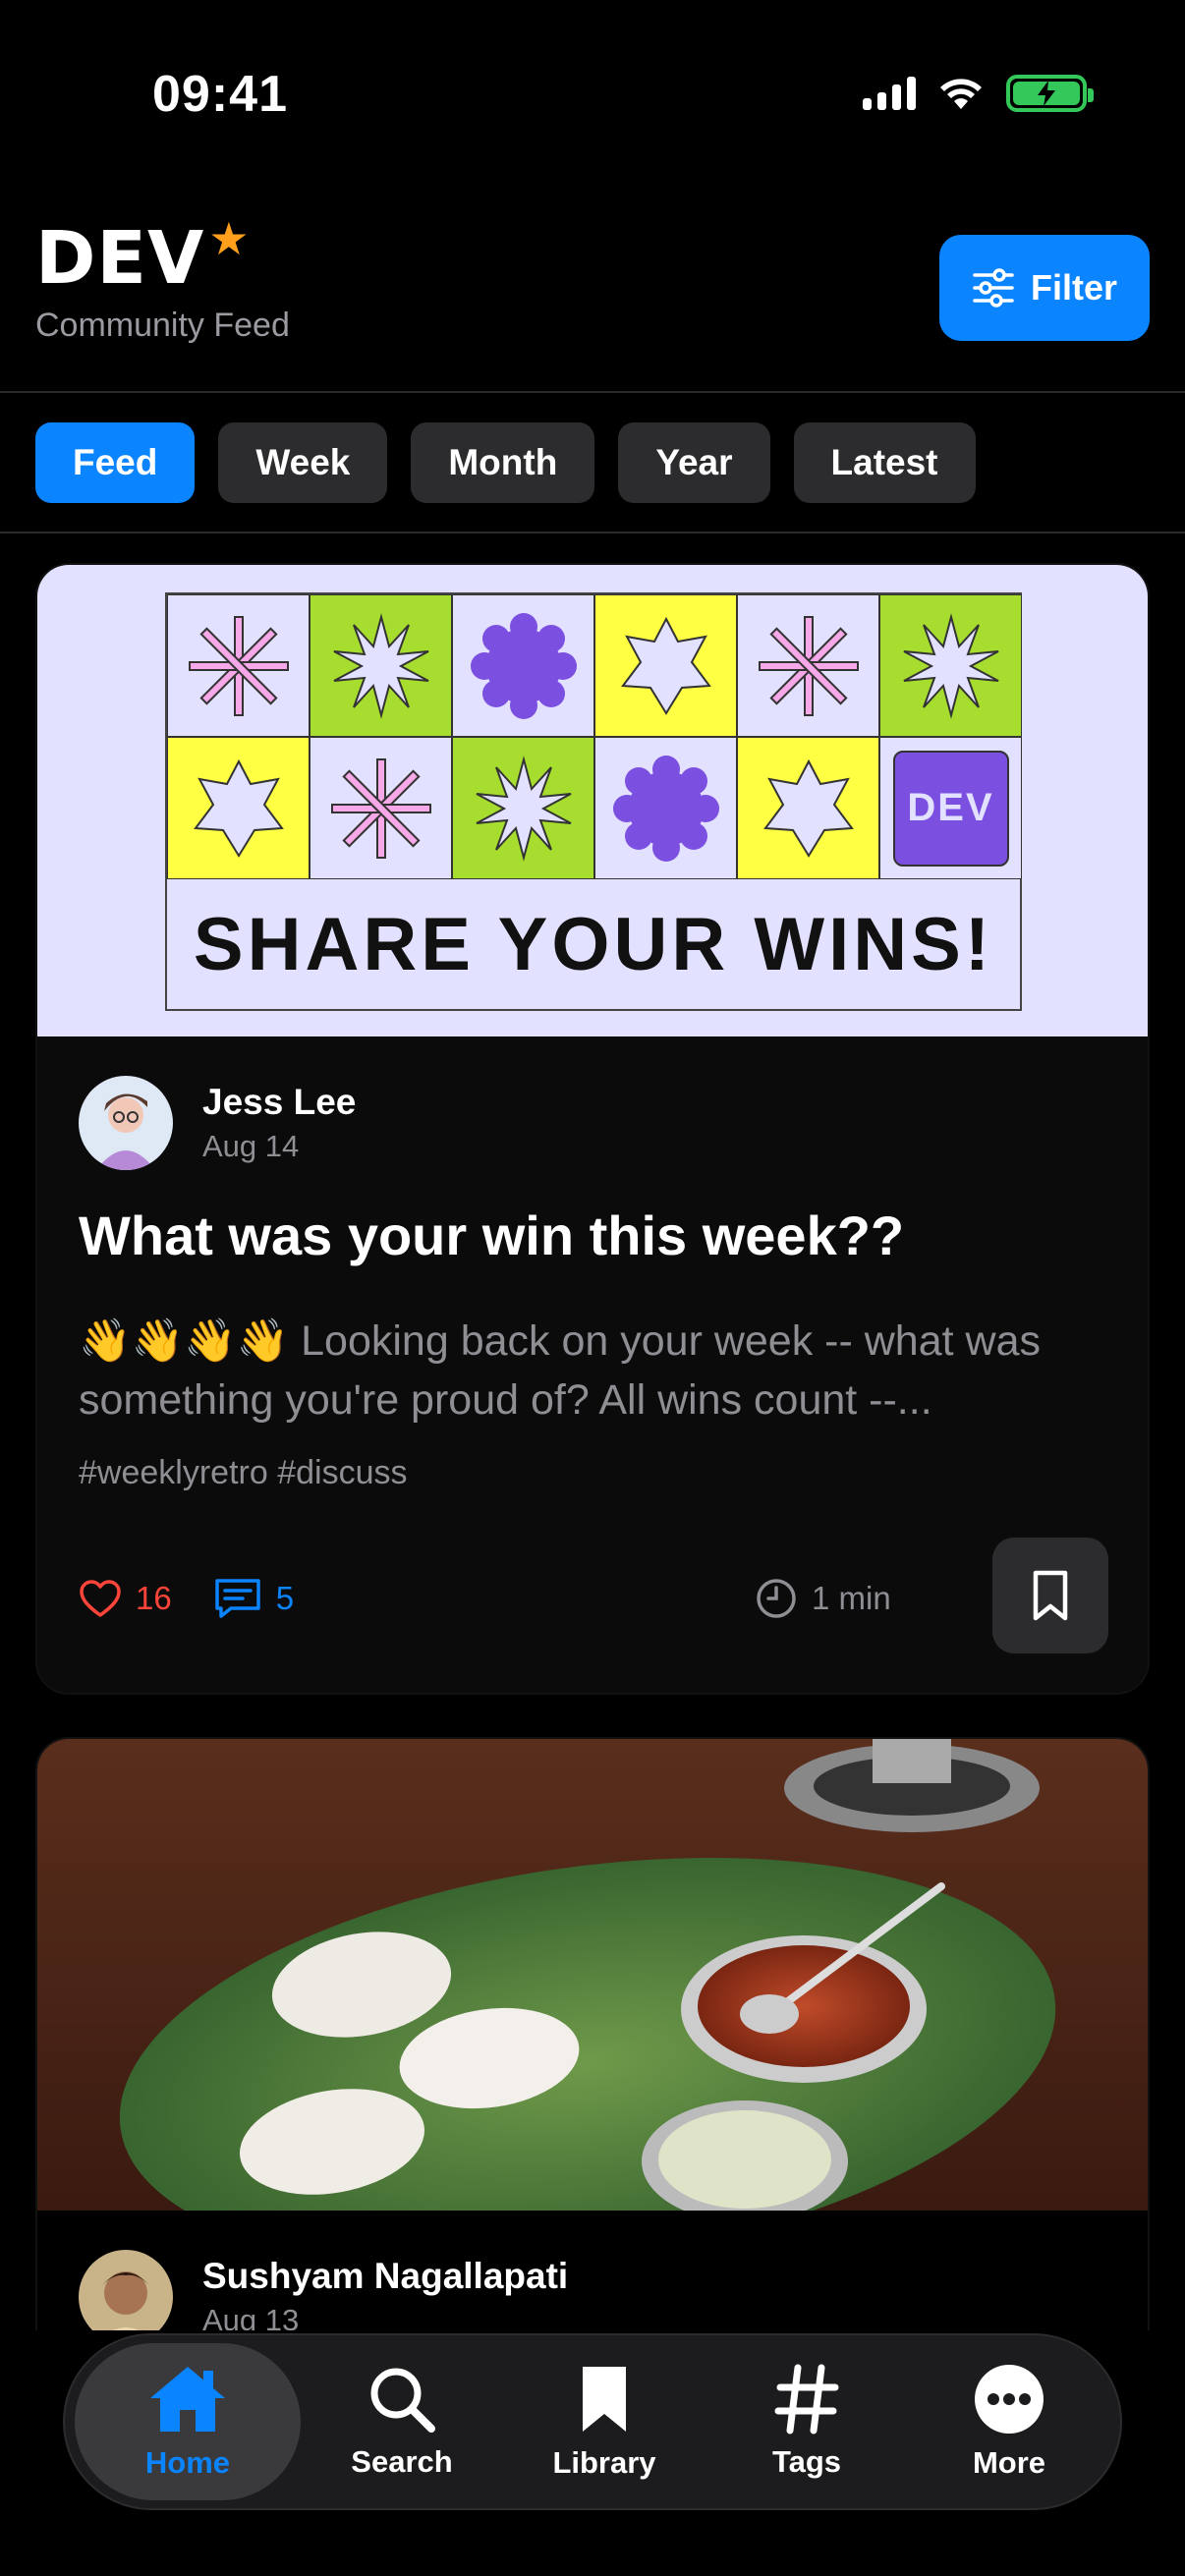 The height and width of the screenshot is (2576, 1185). What do you see at coordinates (187, 2462) in the screenshot?
I see `tab-home-label: Home` at bounding box center [187, 2462].